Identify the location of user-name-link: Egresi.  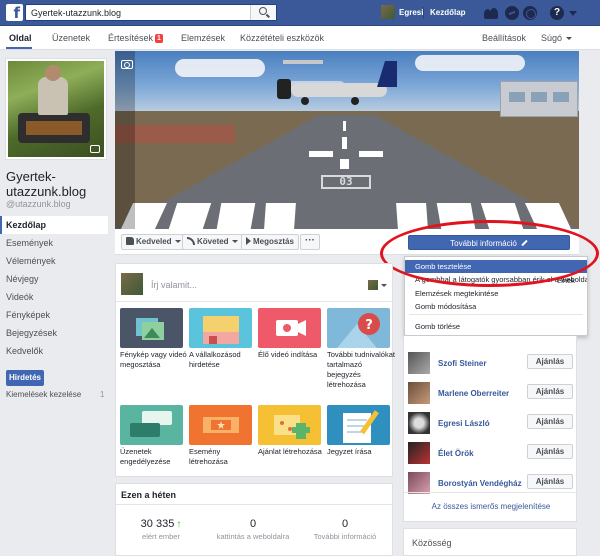
(411, 12).